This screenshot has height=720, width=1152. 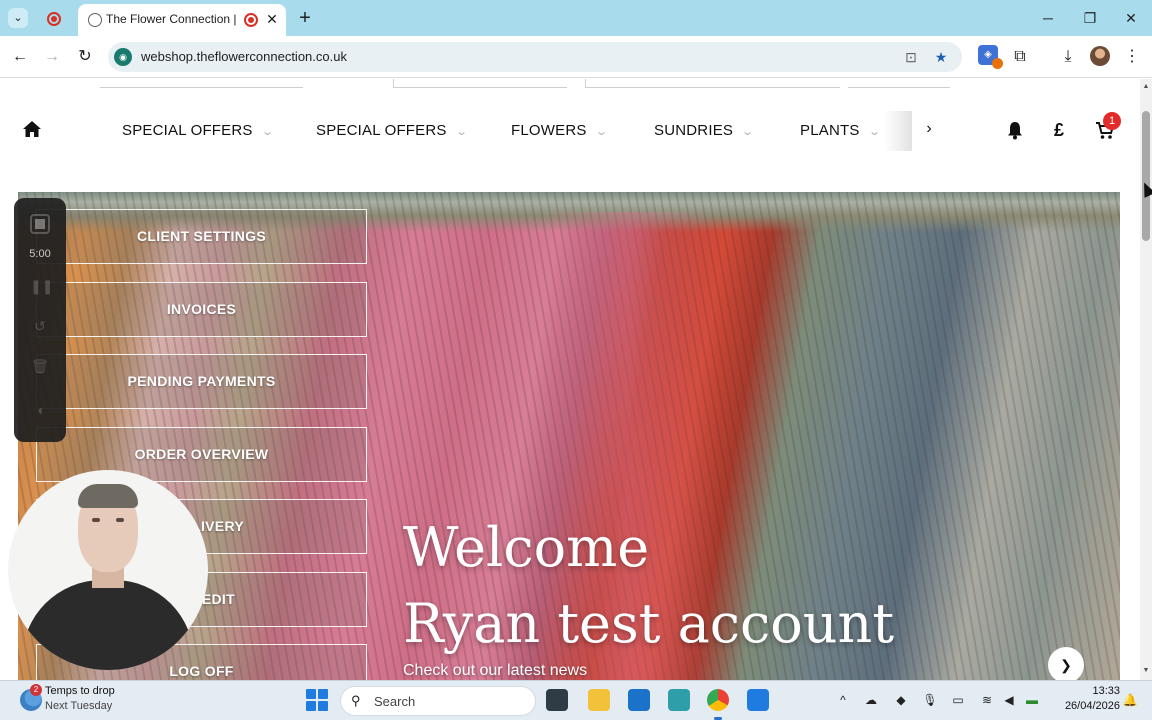 I want to click on tab-flower-connection: The Flower Connection | We ✕, so click(x=182, y=20).